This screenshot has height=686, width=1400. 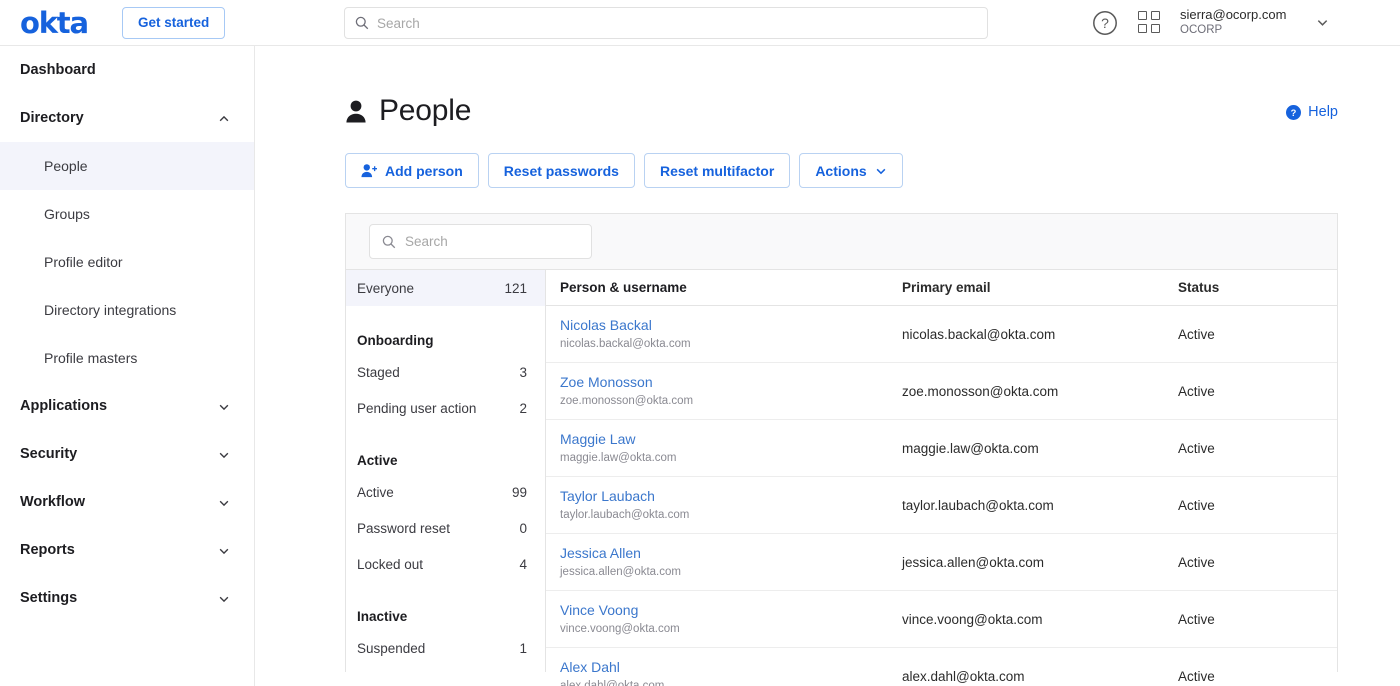 What do you see at coordinates (425, 110) in the screenshot?
I see `page-title: People` at bounding box center [425, 110].